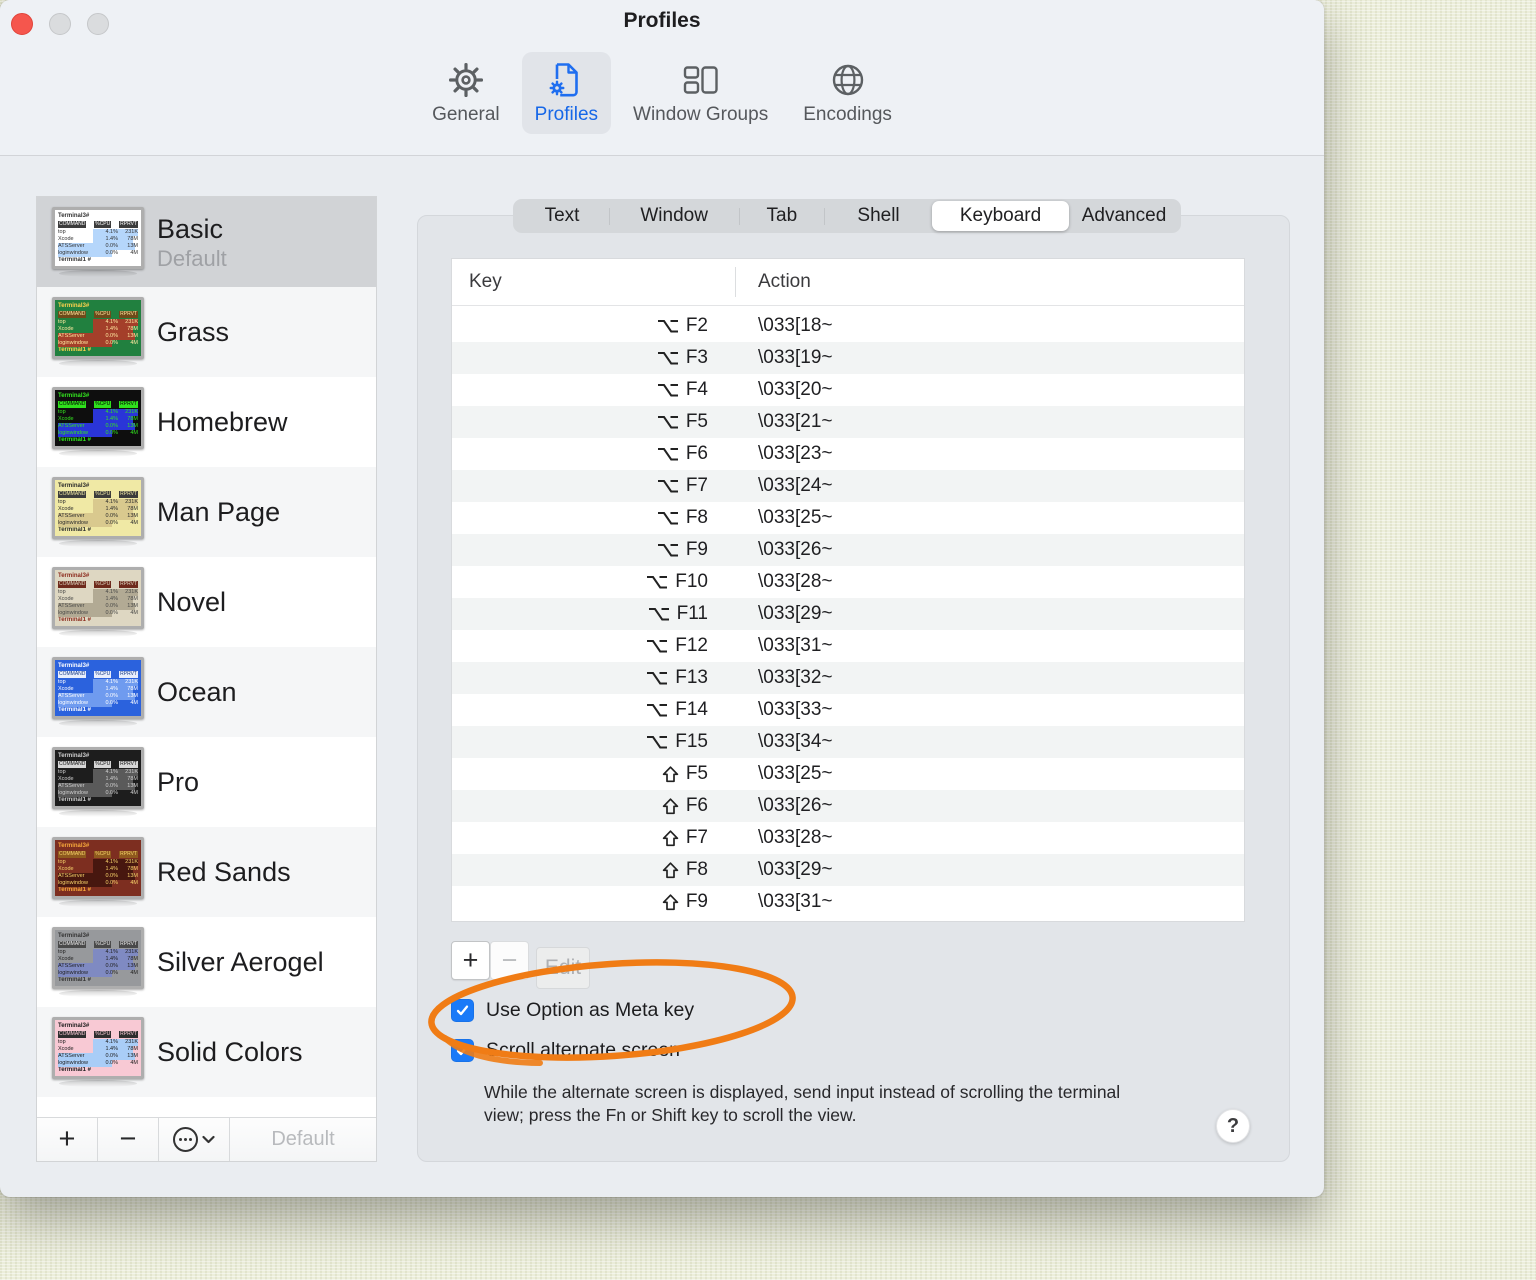 This screenshot has height=1280, width=1536. Describe the element at coordinates (848, 870) in the screenshot. I see `table-row: F8 \033[29~` at that location.